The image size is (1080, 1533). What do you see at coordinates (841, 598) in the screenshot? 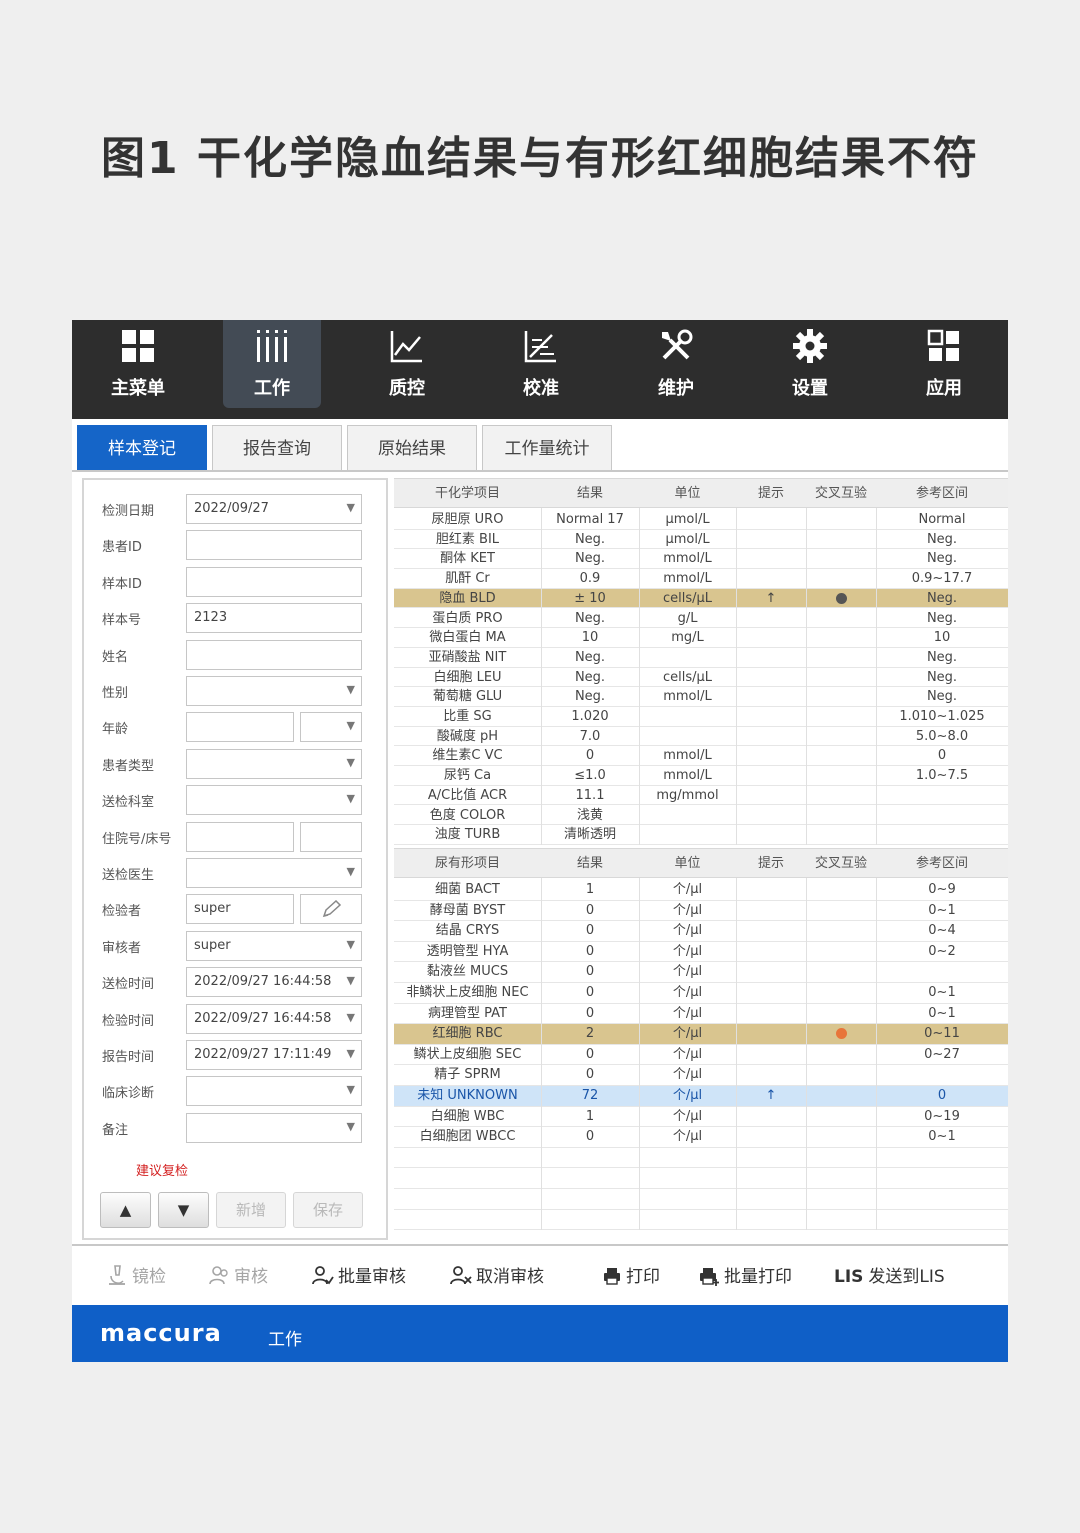
I see `status-dot-icon` at bounding box center [841, 598].